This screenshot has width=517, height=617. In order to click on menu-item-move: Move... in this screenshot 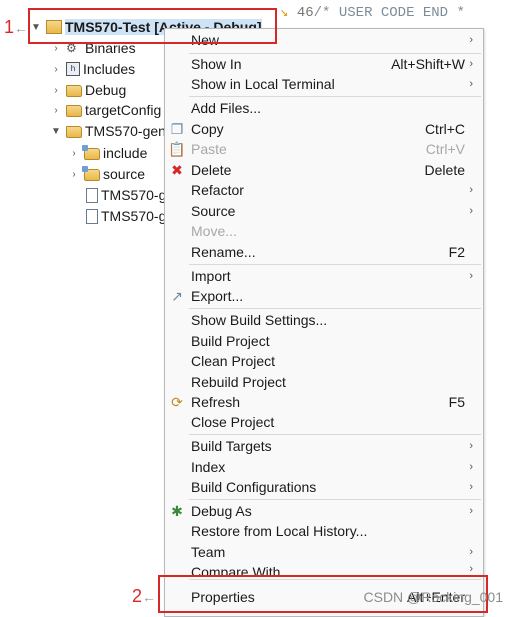, I will do `click(324, 231)`.